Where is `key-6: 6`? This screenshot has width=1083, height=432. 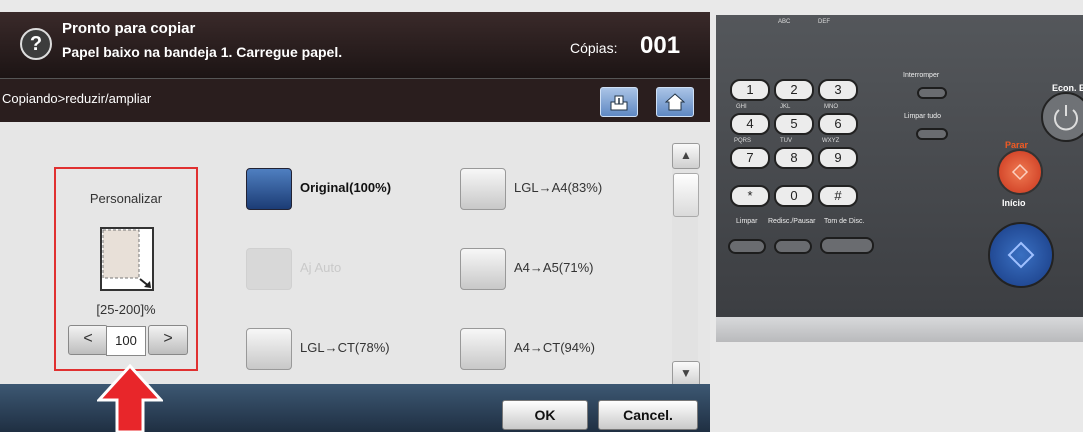 key-6: 6 is located at coordinates (838, 124).